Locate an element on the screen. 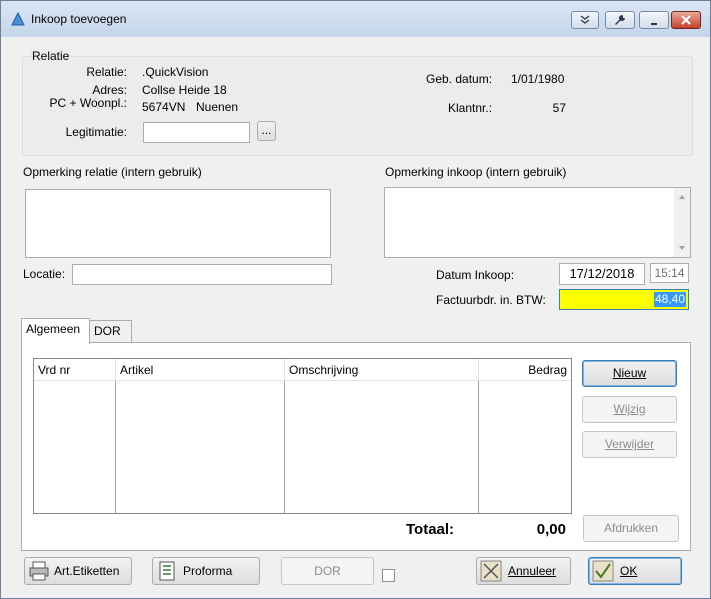 The image size is (711, 599). relatie-group-label: Relatie is located at coordinates (51, 56).